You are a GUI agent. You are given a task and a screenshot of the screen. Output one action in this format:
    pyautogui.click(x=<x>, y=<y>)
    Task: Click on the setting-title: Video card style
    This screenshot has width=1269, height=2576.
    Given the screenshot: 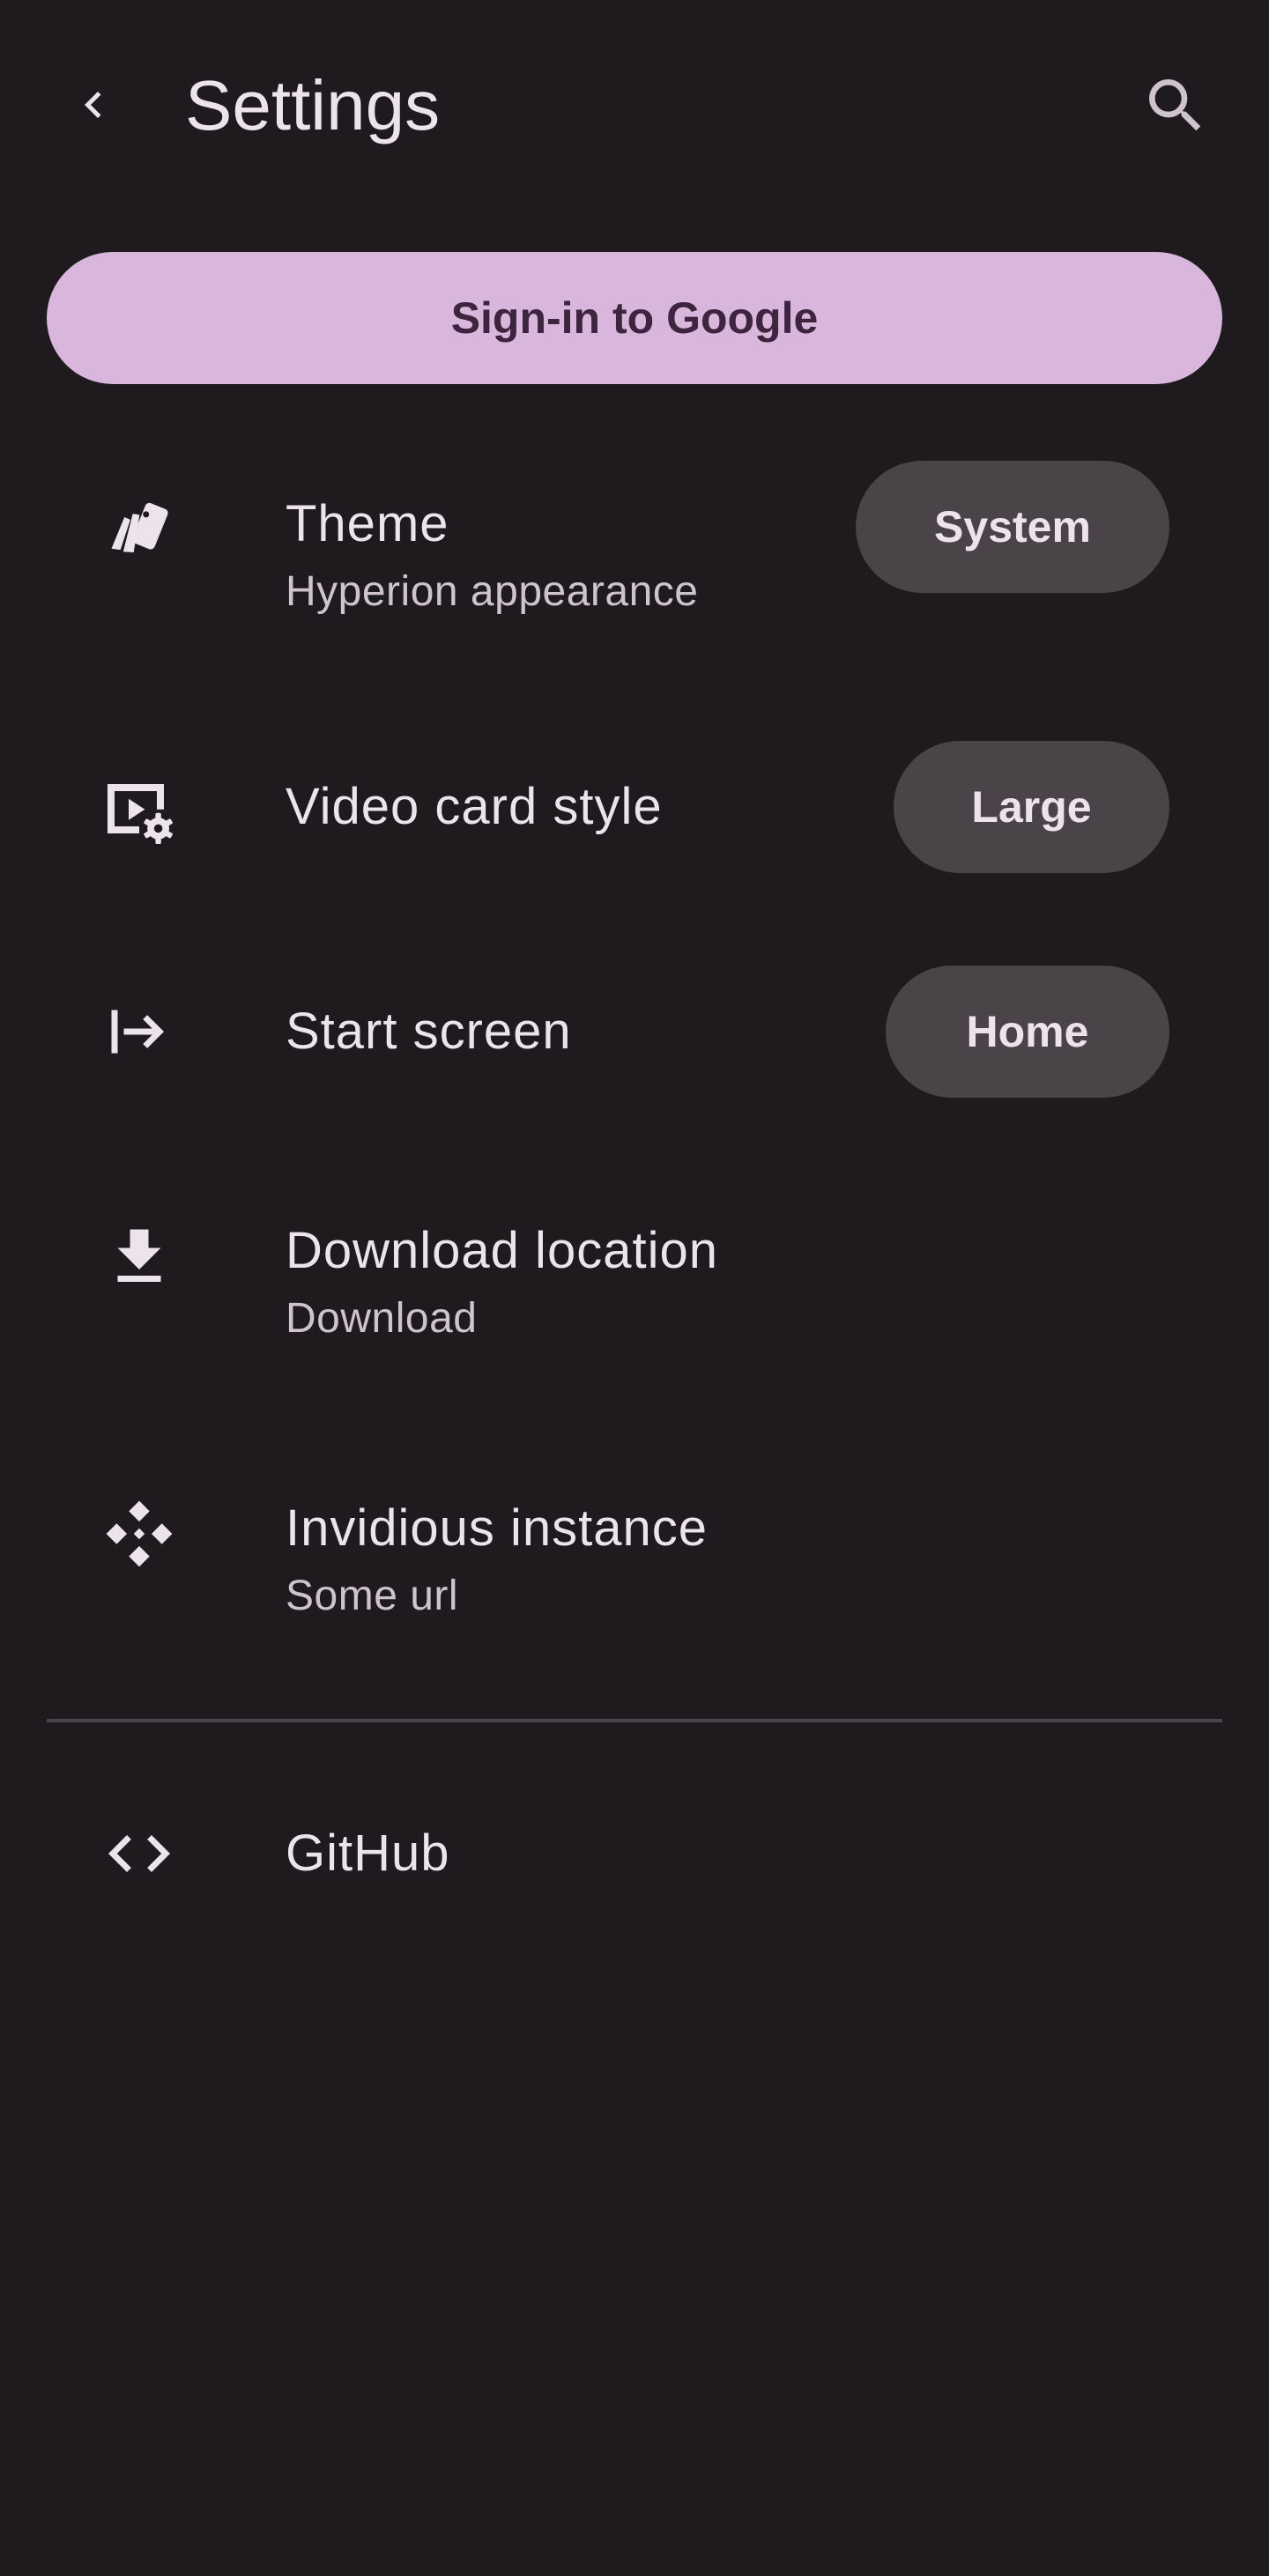 What is the action you would take?
    pyautogui.click(x=475, y=807)
    